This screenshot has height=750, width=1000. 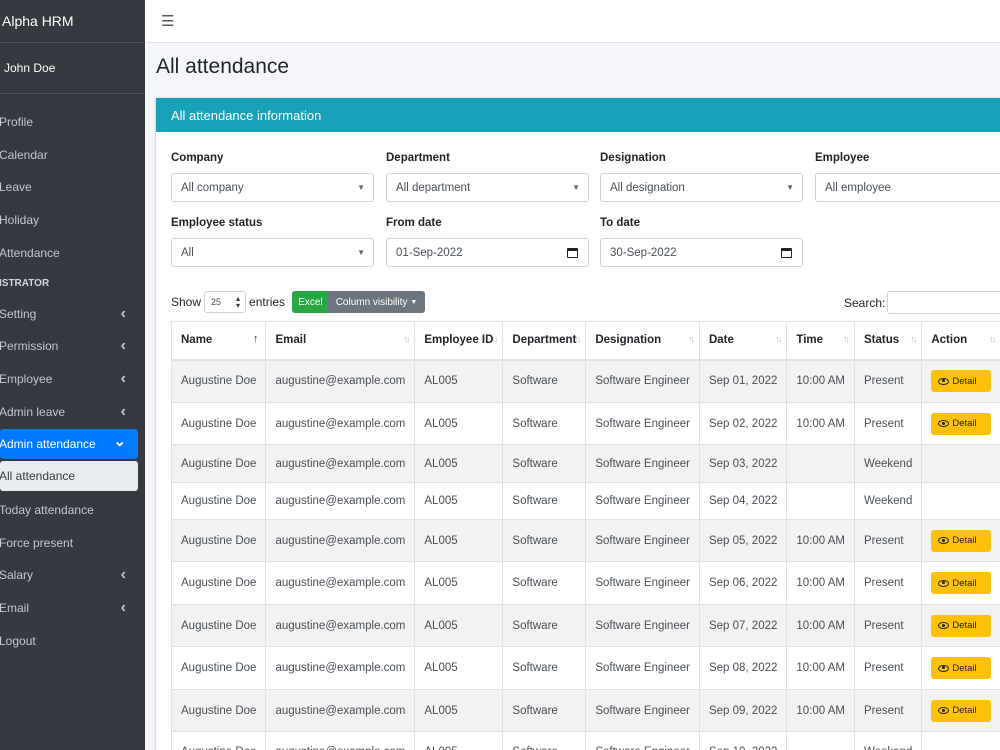 What do you see at coordinates (223, 66) in the screenshot?
I see `page-title: All attendance` at bounding box center [223, 66].